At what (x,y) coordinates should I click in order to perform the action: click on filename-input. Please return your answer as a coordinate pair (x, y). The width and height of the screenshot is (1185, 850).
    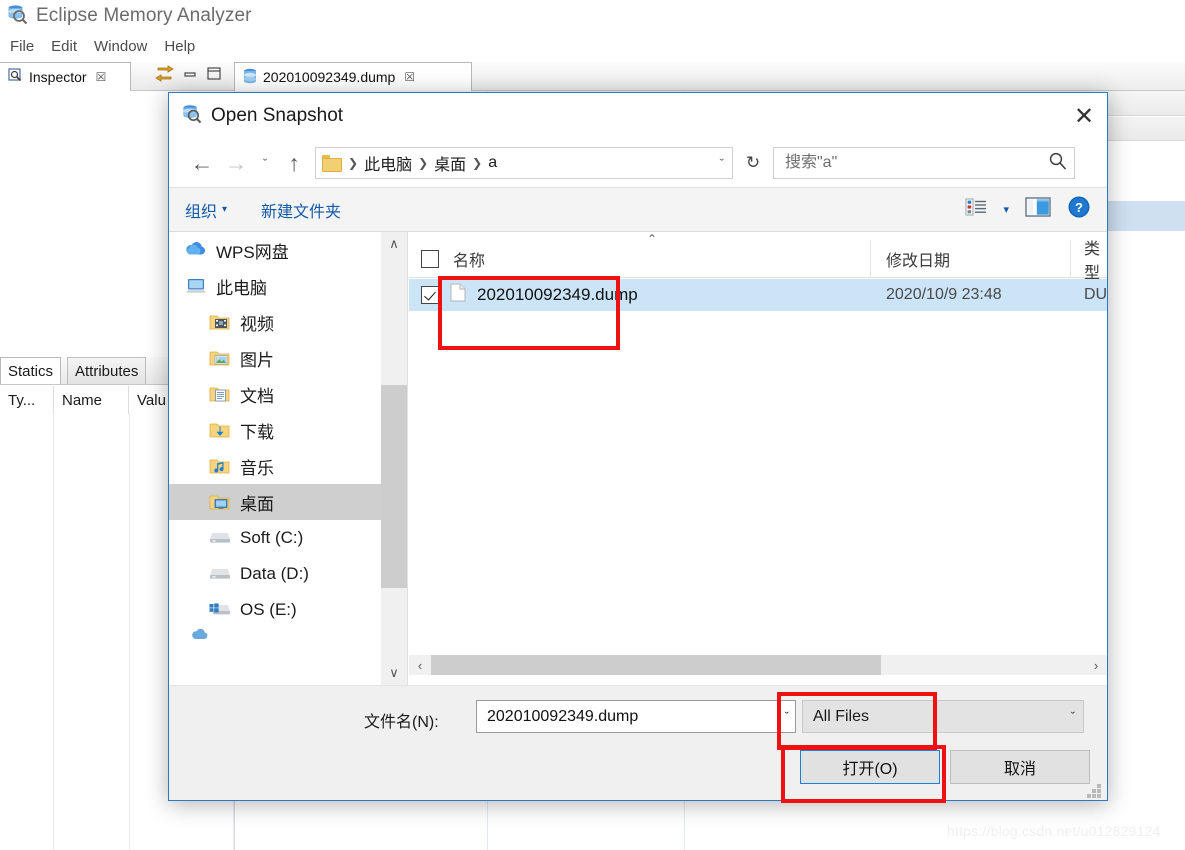
    Looking at the image, I should click on (635, 716).